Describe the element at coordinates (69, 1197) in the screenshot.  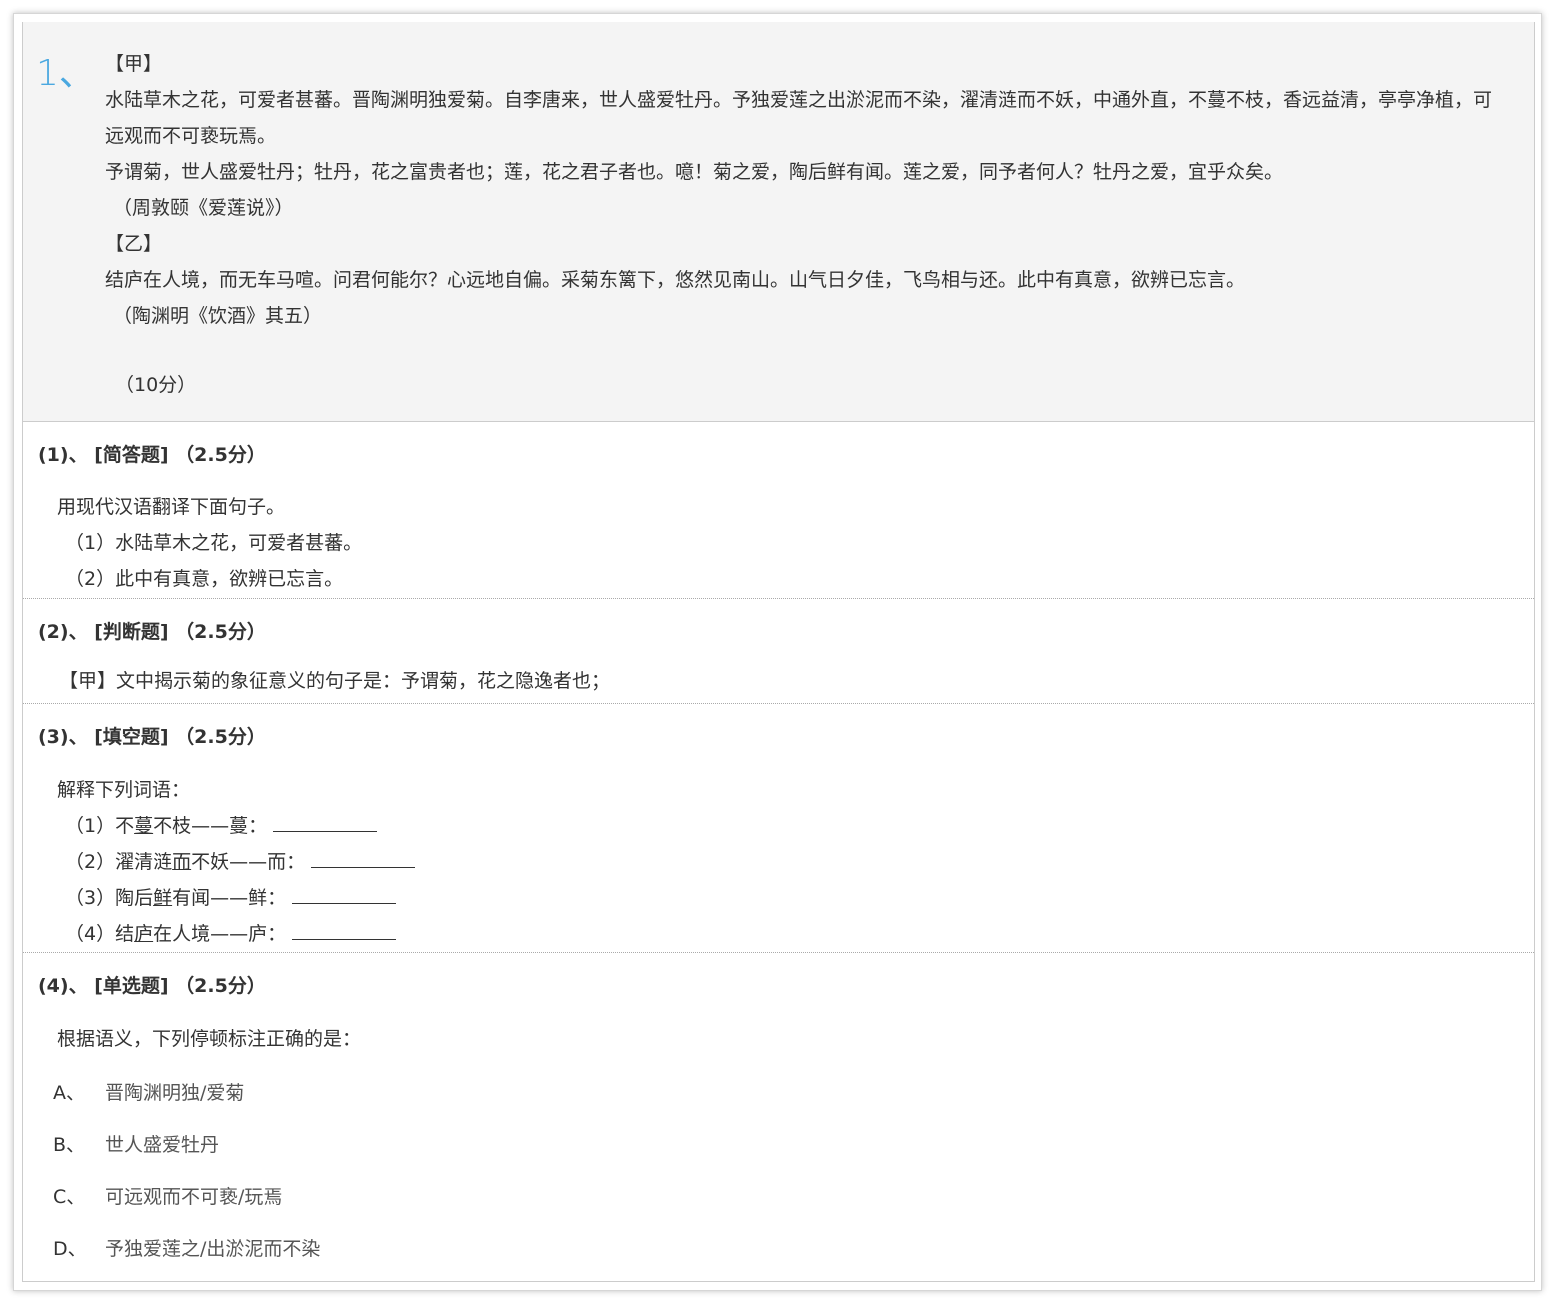
I see `option-label: C、` at that location.